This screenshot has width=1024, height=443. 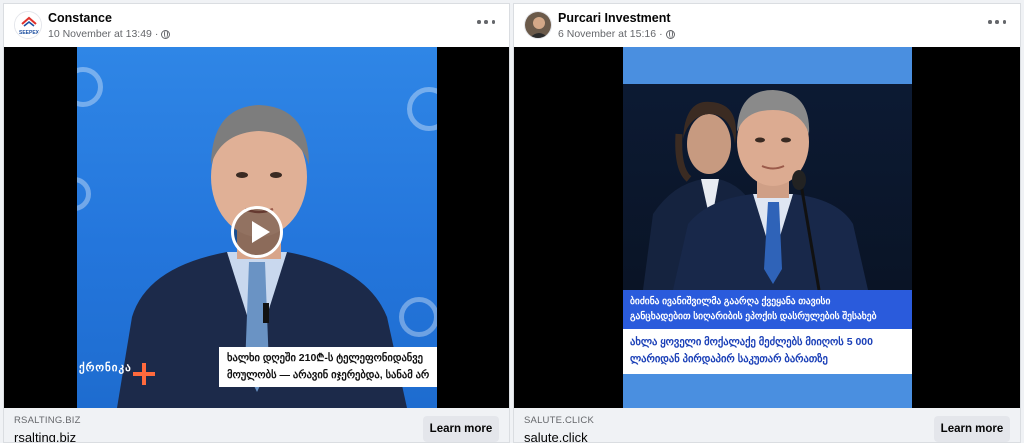 What do you see at coordinates (144, 374) in the screenshot?
I see `station-plus-logo` at bounding box center [144, 374].